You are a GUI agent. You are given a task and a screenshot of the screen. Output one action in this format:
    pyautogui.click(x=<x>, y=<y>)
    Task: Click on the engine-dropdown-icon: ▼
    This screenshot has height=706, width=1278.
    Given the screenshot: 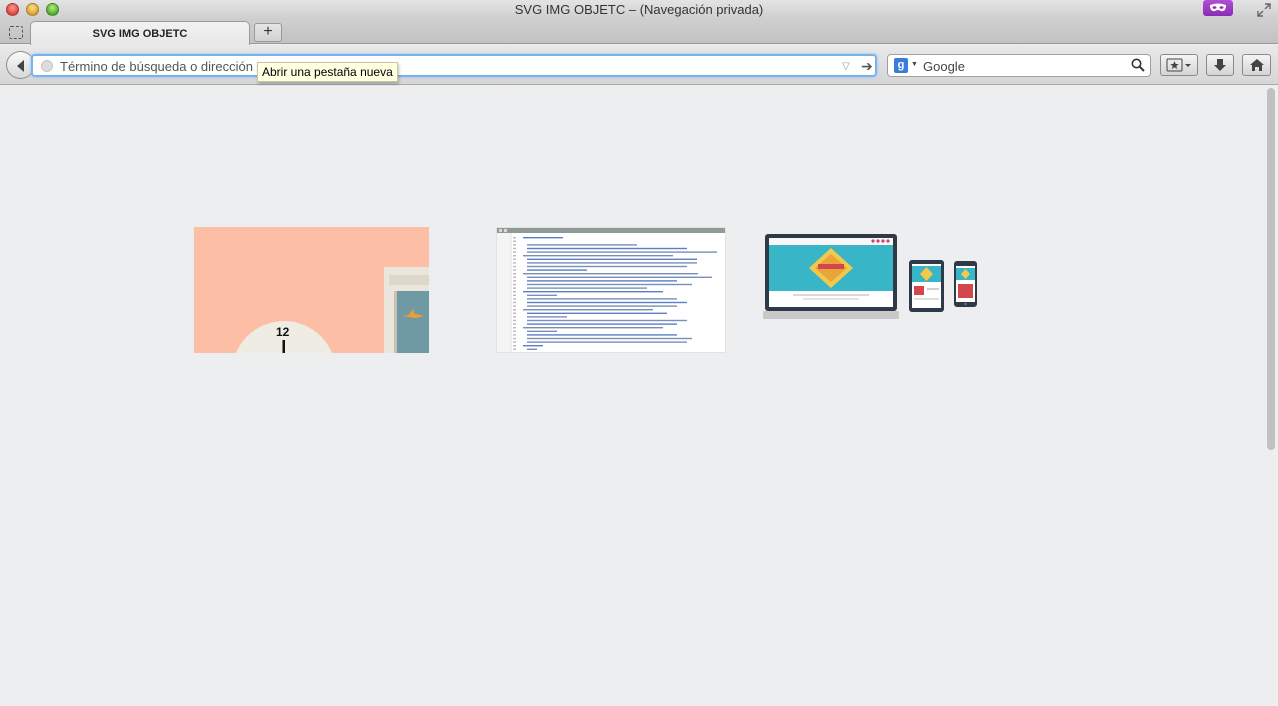 What is the action you would take?
    pyautogui.click(x=914, y=64)
    